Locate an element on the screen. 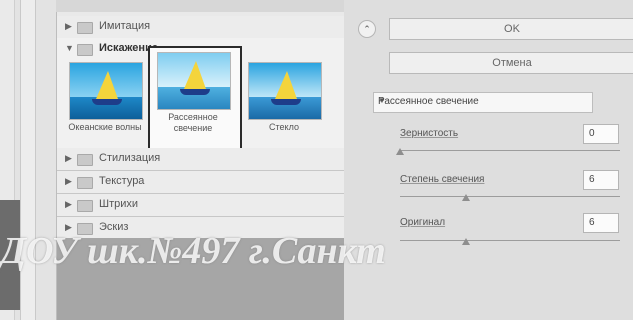 This screenshot has width=633, height=320. glow-amount-slider-track is located at coordinates (510, 196).